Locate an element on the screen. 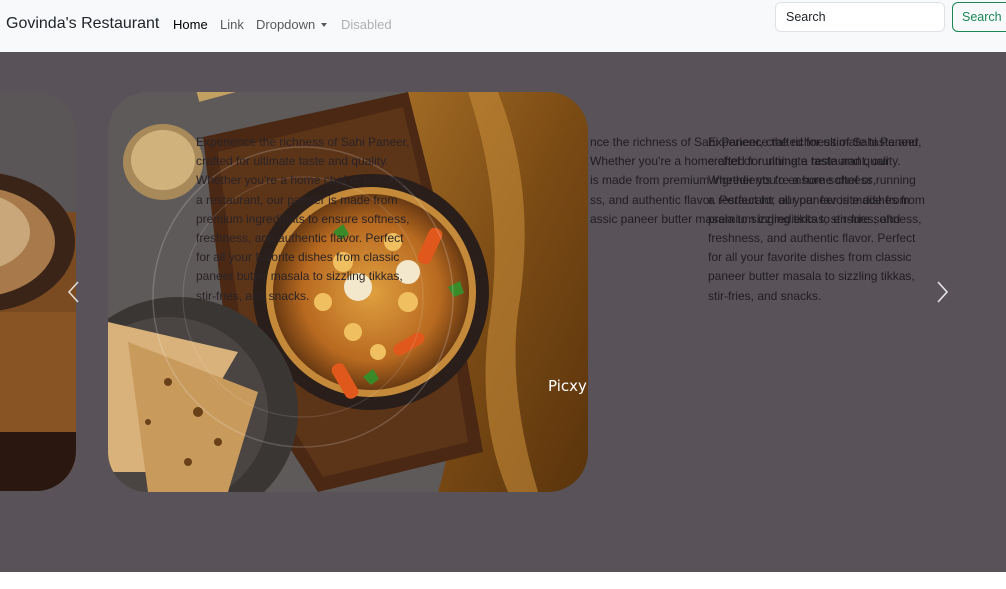  nav-dropdown-toggle: Dropdown is located at coordinates (292, 24).